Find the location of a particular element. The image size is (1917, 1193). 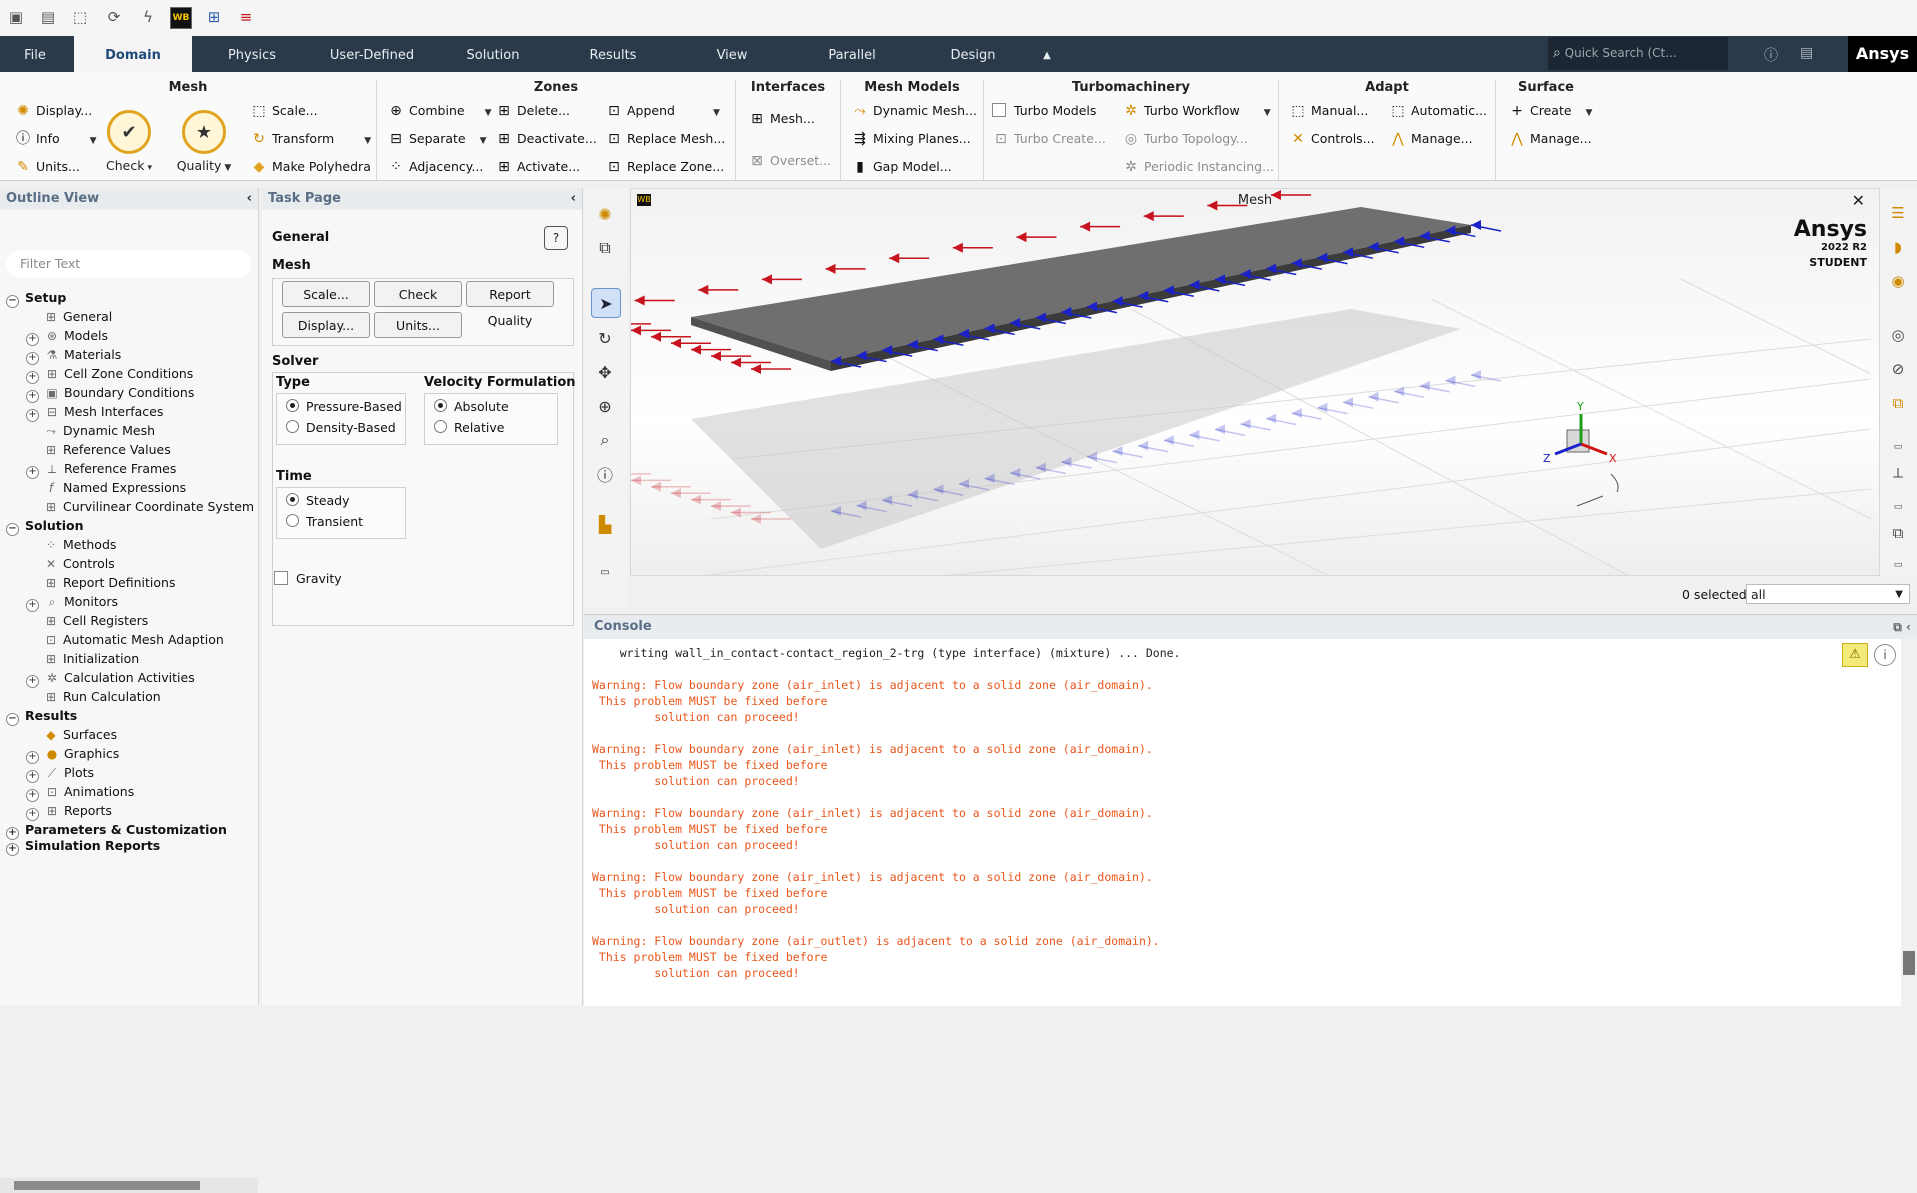

radio-transient: Transient is located at coordinates (324, 521).